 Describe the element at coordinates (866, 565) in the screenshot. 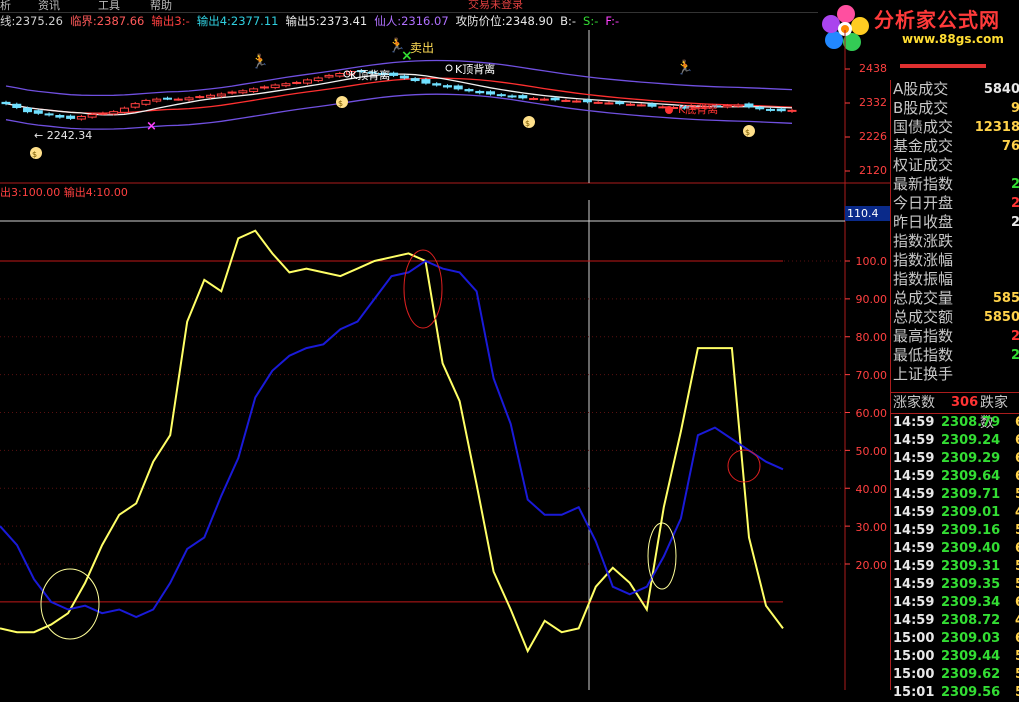

I see `osc-tick: 20.00` at that location.